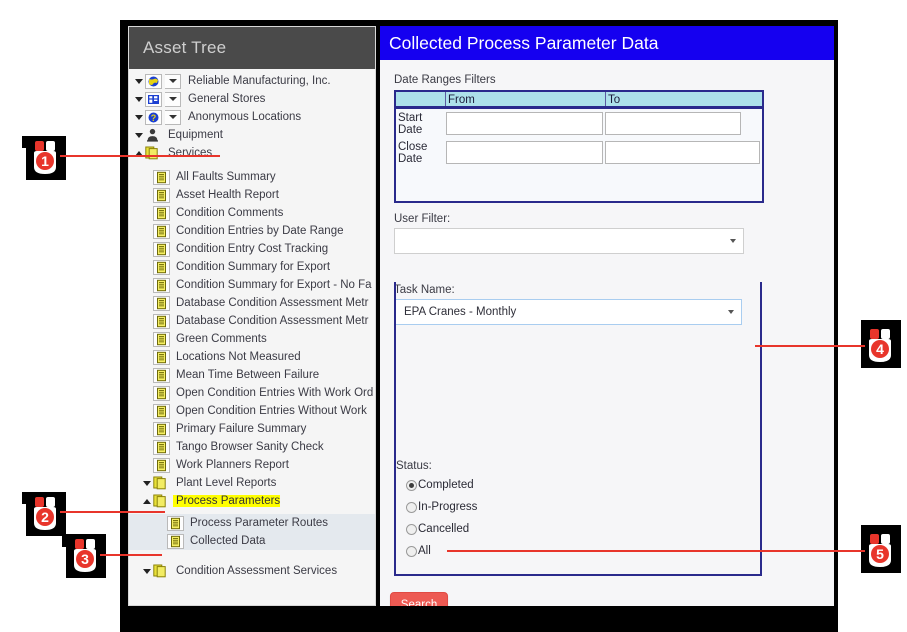  Describe the element at coordinates (568, 312) in the screenshot. I see `task-name-select: EPA Cranes - Monthly` at that location.